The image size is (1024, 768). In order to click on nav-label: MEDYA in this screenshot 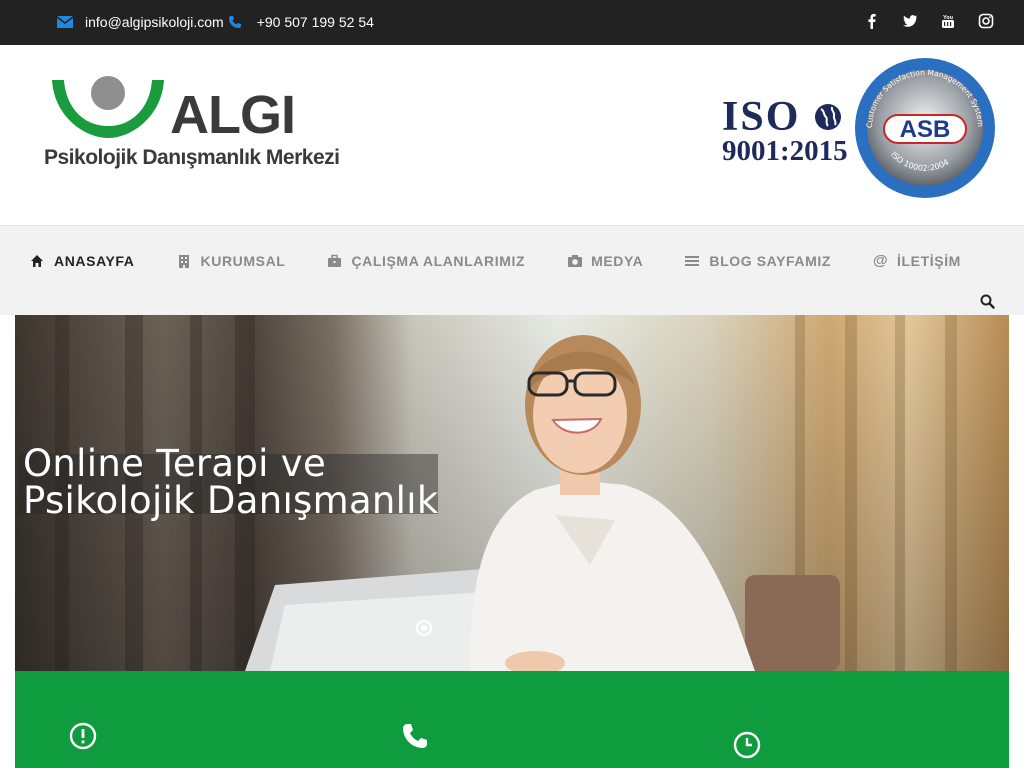, I will do `click(617, 261)`.